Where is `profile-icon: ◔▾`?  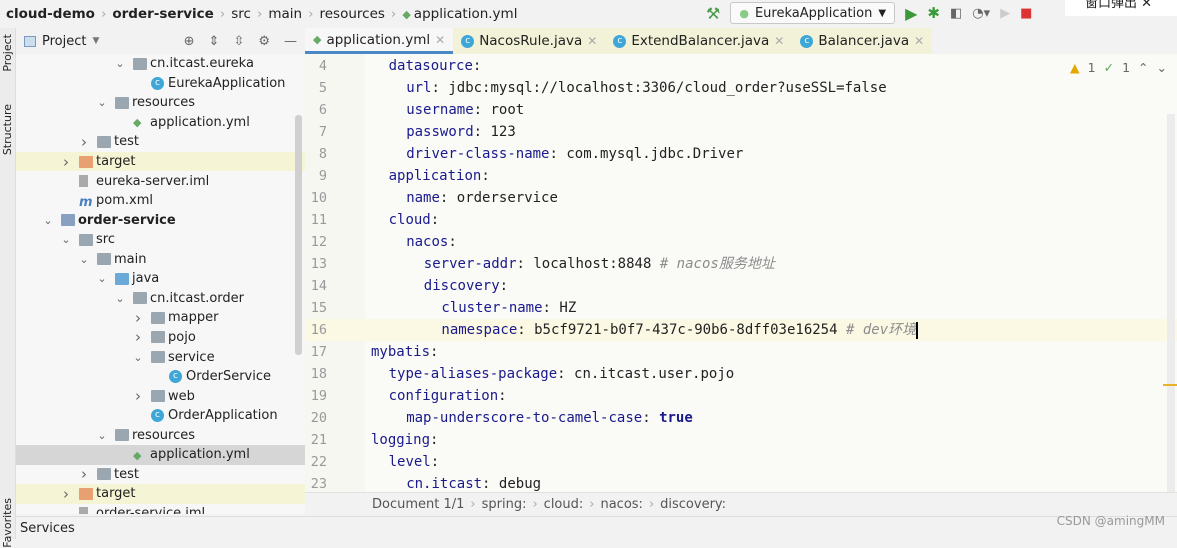 profile-icon: ◔▾ is located at coordinates (981, 13).